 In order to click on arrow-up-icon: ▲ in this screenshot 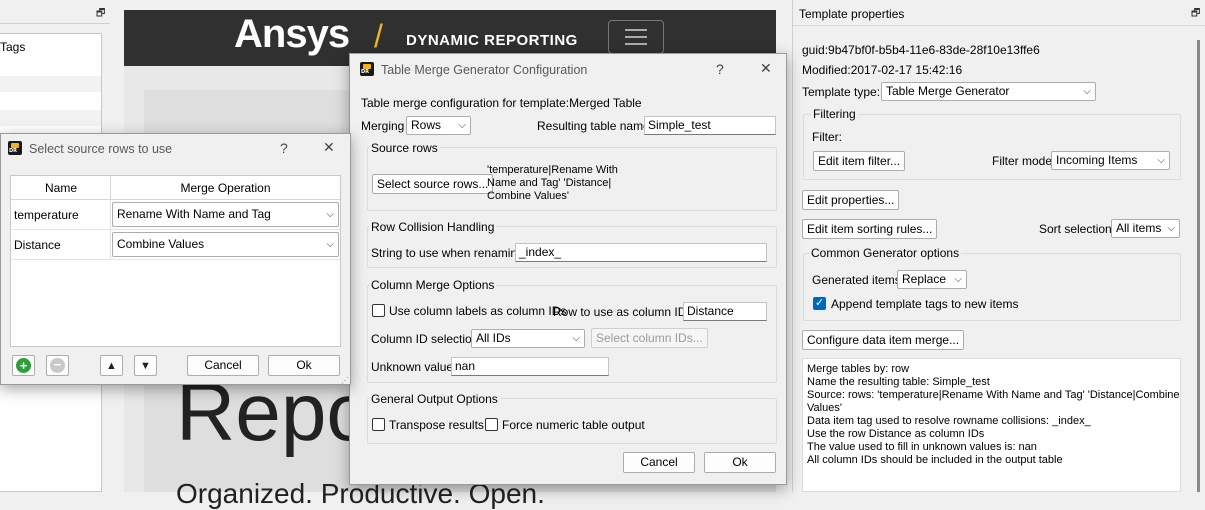, I will do `click(111, 366)`.